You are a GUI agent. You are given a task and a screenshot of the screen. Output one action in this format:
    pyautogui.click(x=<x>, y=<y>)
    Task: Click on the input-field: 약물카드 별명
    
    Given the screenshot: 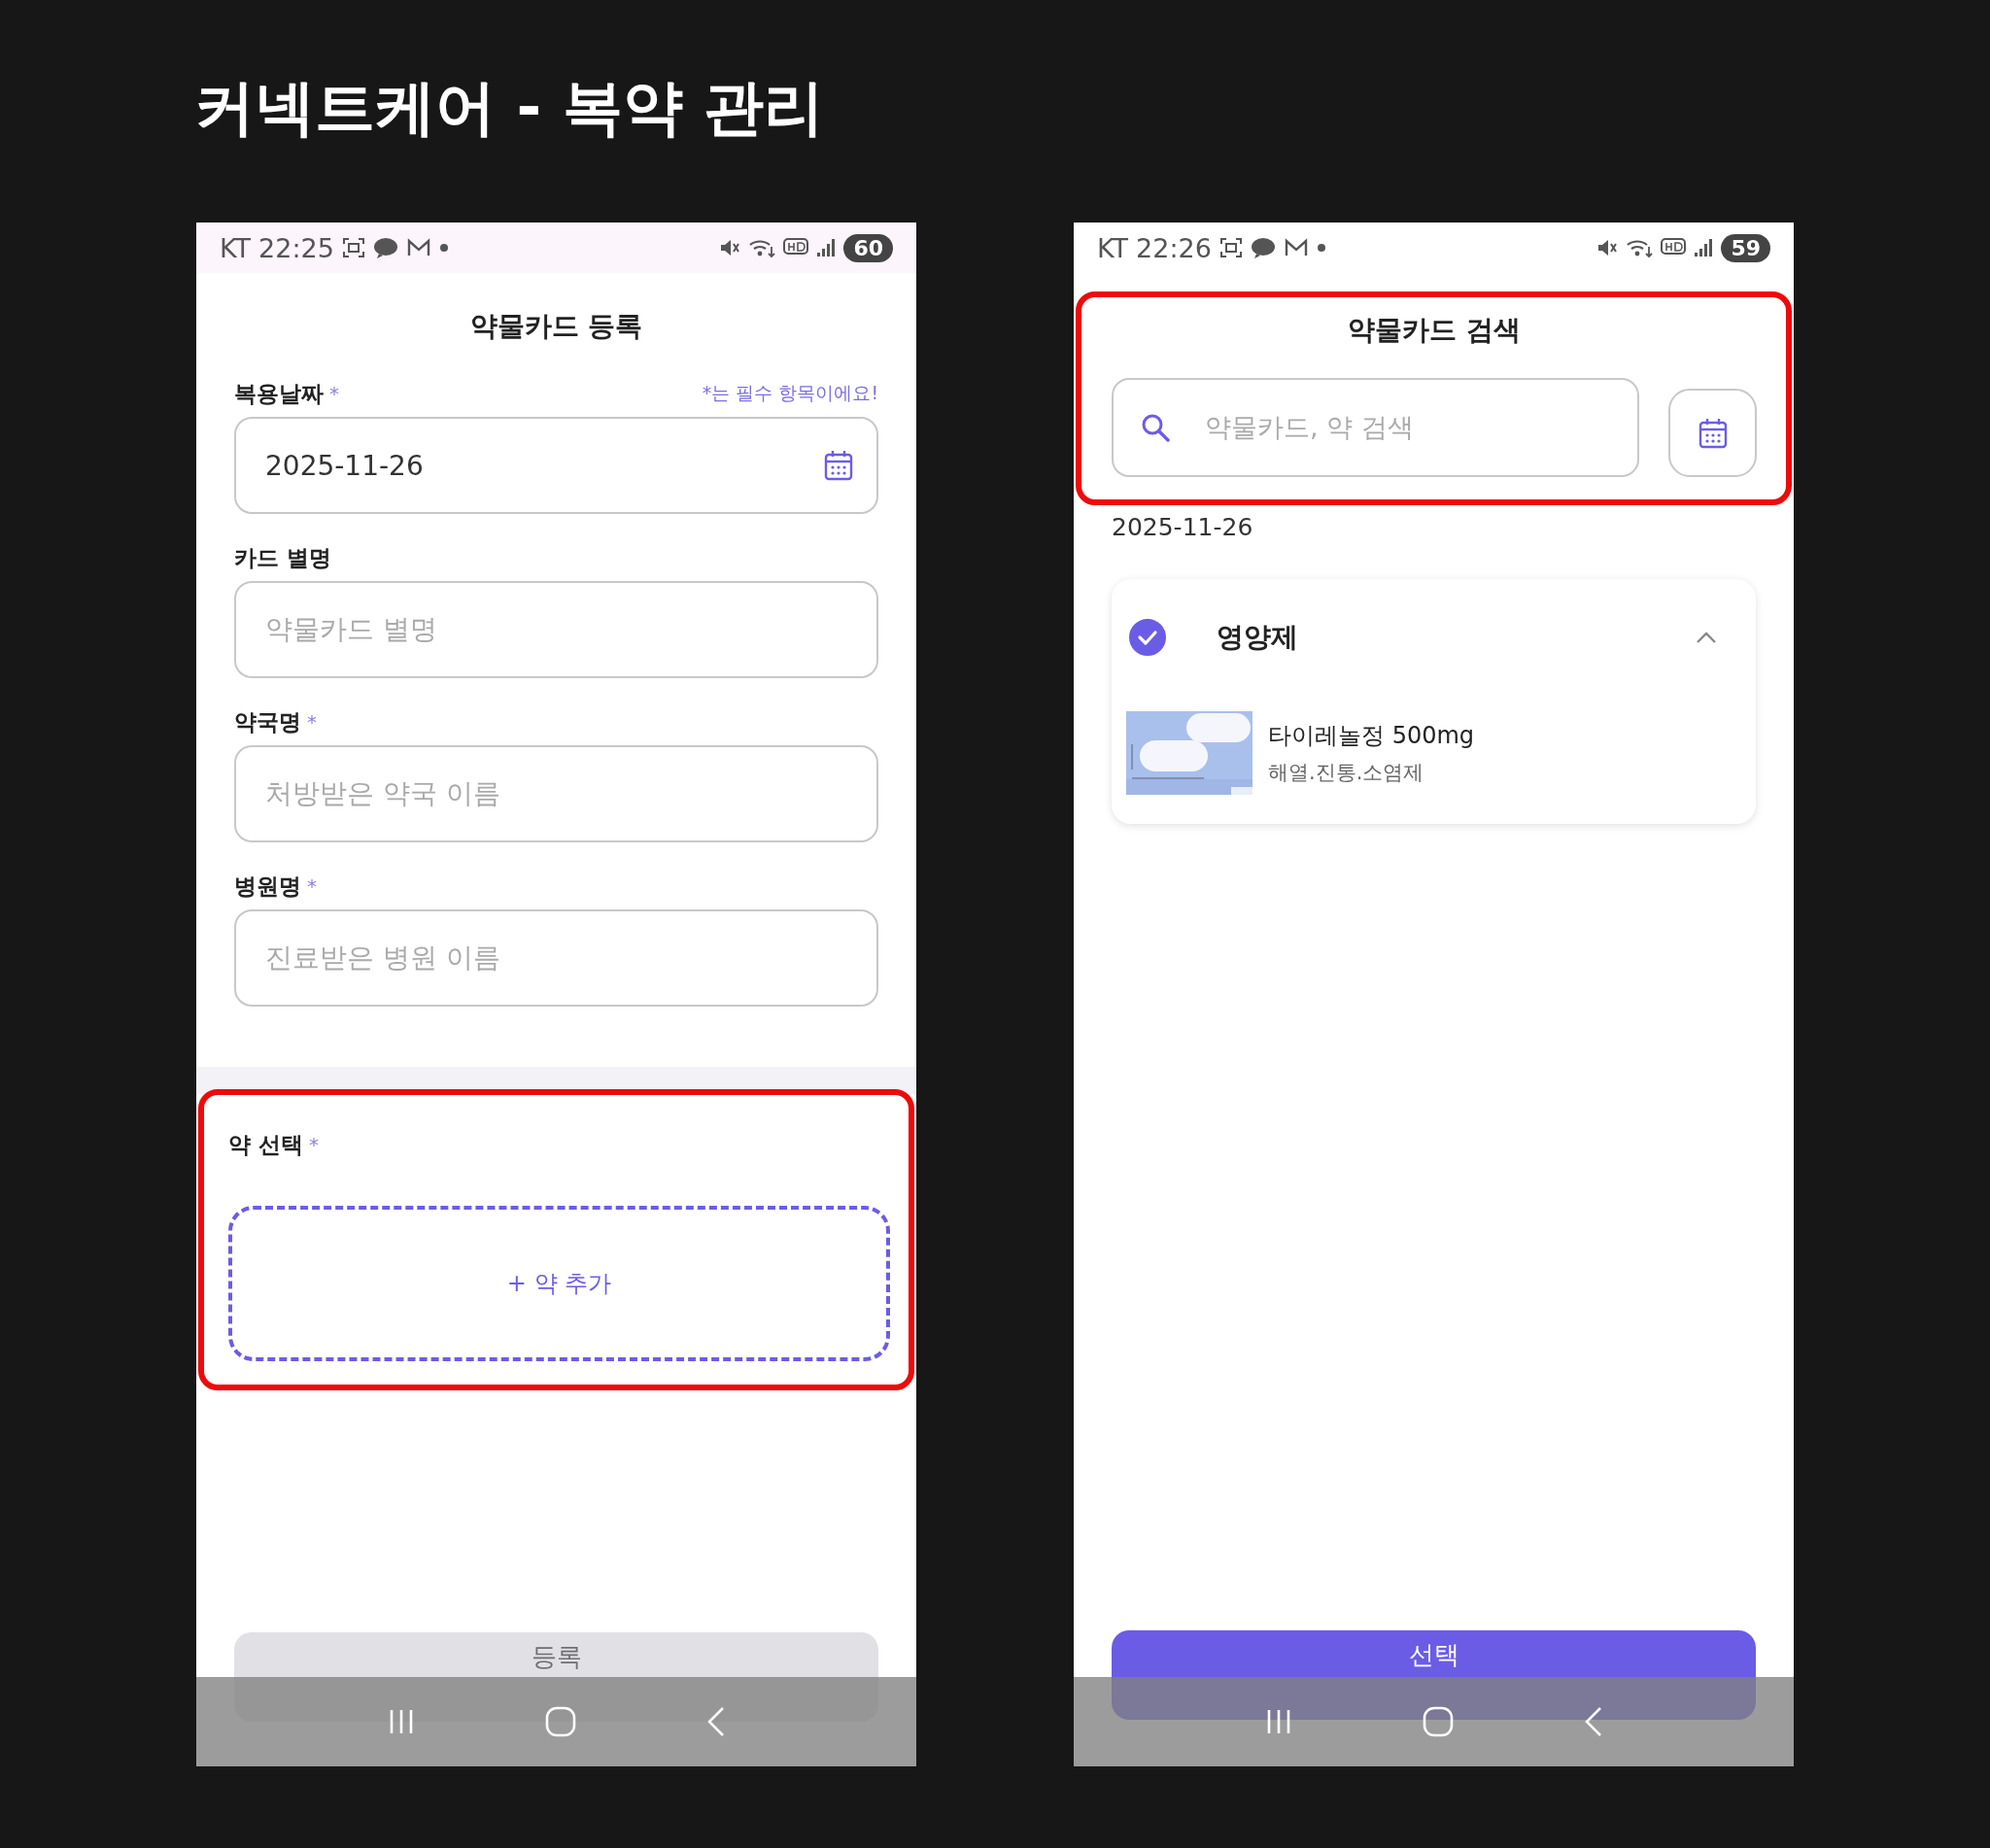 What is the action you would take?
    pyautogui.click(x=556, y=629)
    